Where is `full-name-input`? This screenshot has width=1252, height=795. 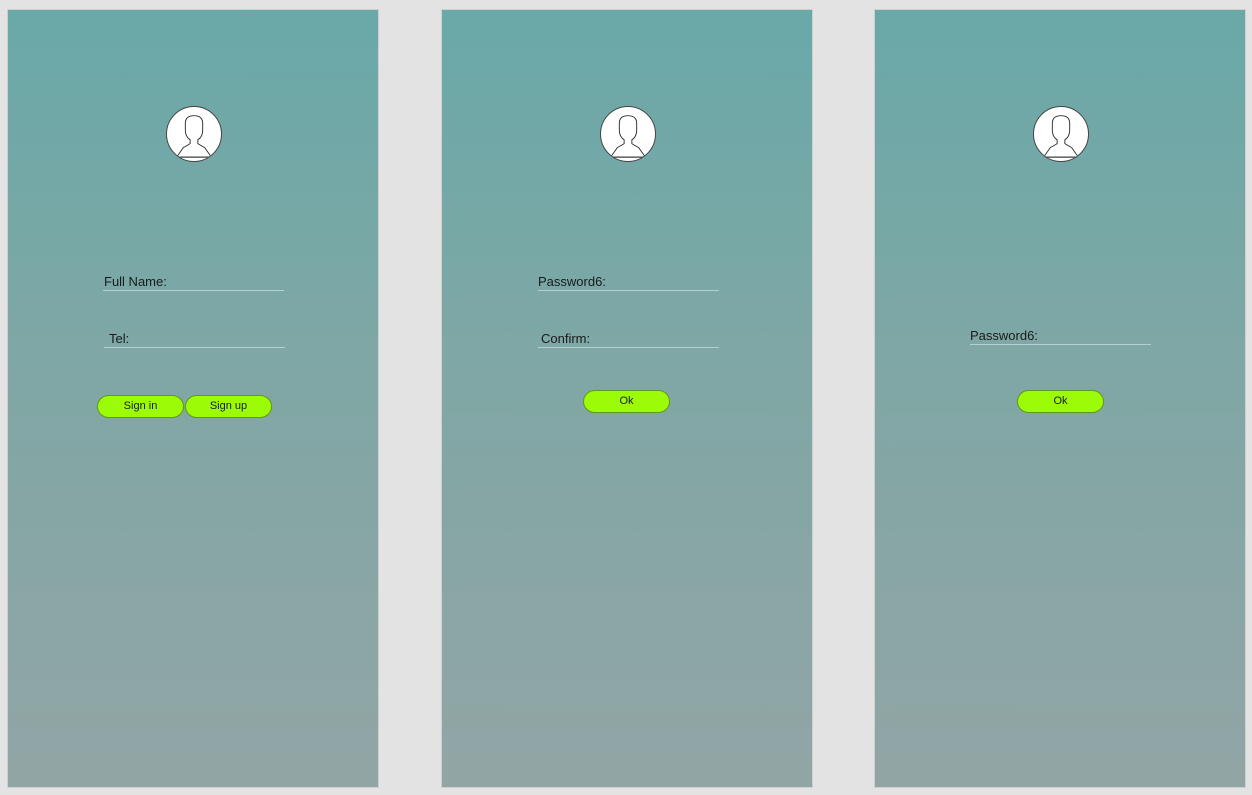 full-name-input is located at coordinates (234, 279).